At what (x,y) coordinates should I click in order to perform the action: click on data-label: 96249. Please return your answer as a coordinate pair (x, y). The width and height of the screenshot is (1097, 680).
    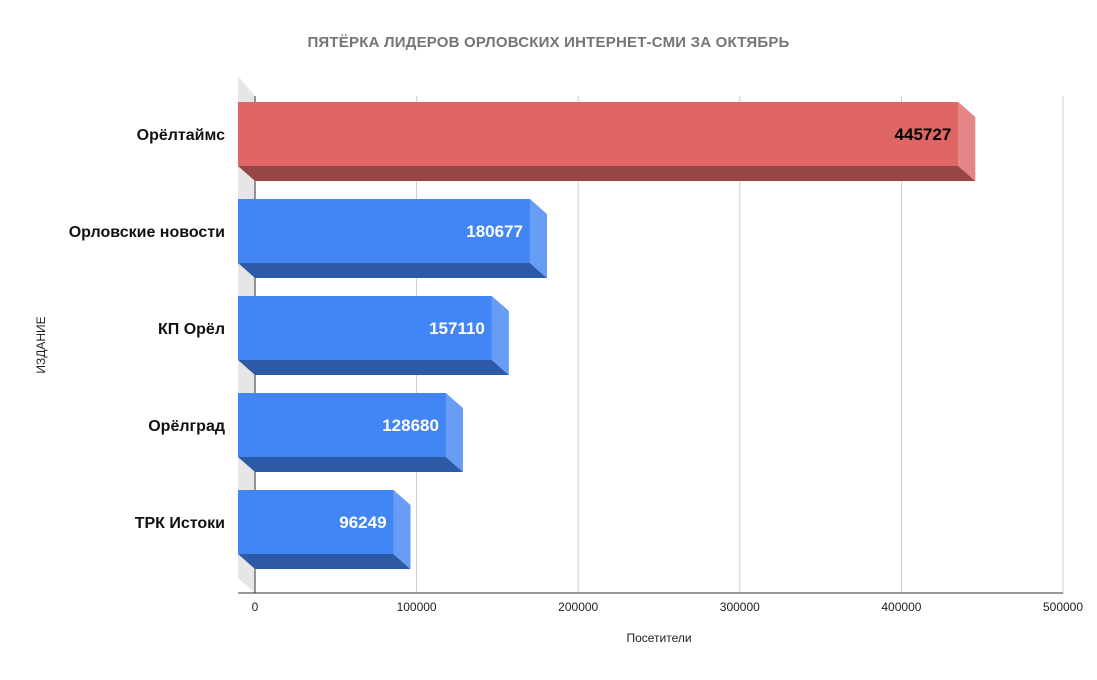
    Looking at the image, I should click on (362, 522).